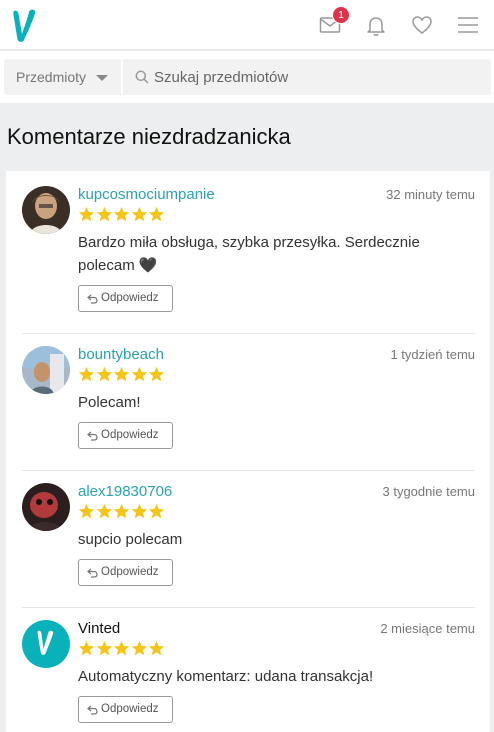 This screenshot has height=732, width=494. What do you see at coordinates (125, 491) in the screenshot?
I see `review-username: alex19830706` at bounding box center [125, 491].